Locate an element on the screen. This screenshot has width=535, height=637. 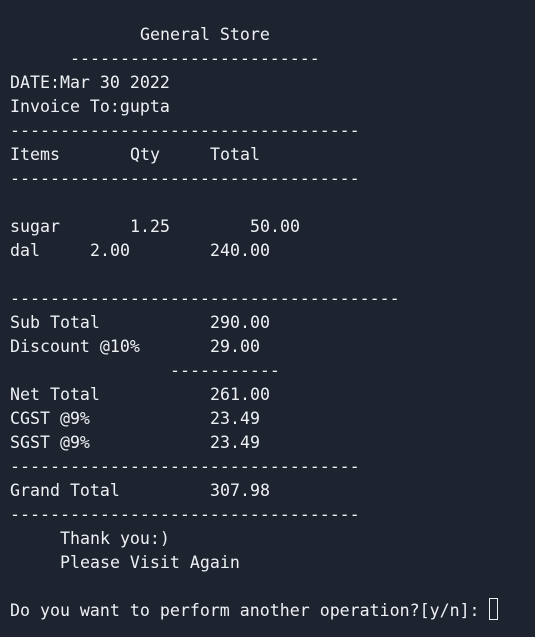
item-name: dal is located at coordinates (25, 250).